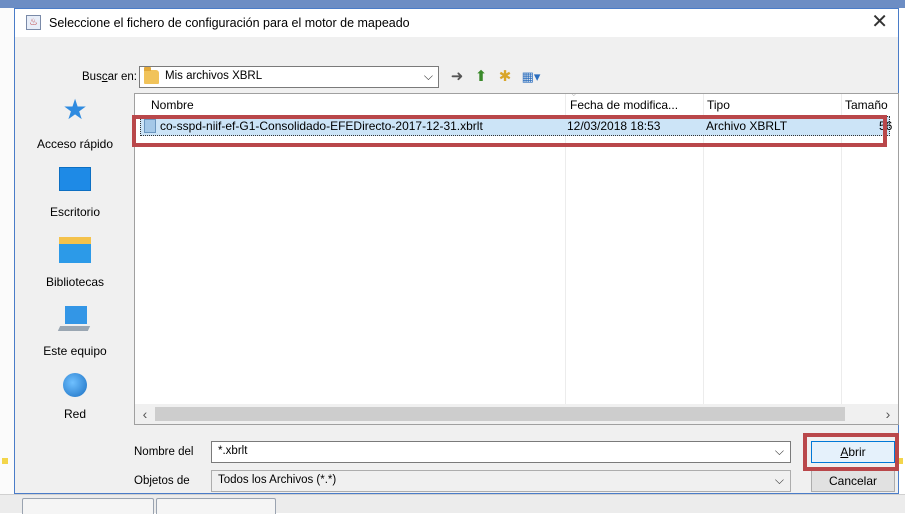 This screenshot has width=905, height=514. Describe the element at coordinates (75, 351) in the screenshot. I see `place-label: Este equipo` at that location.